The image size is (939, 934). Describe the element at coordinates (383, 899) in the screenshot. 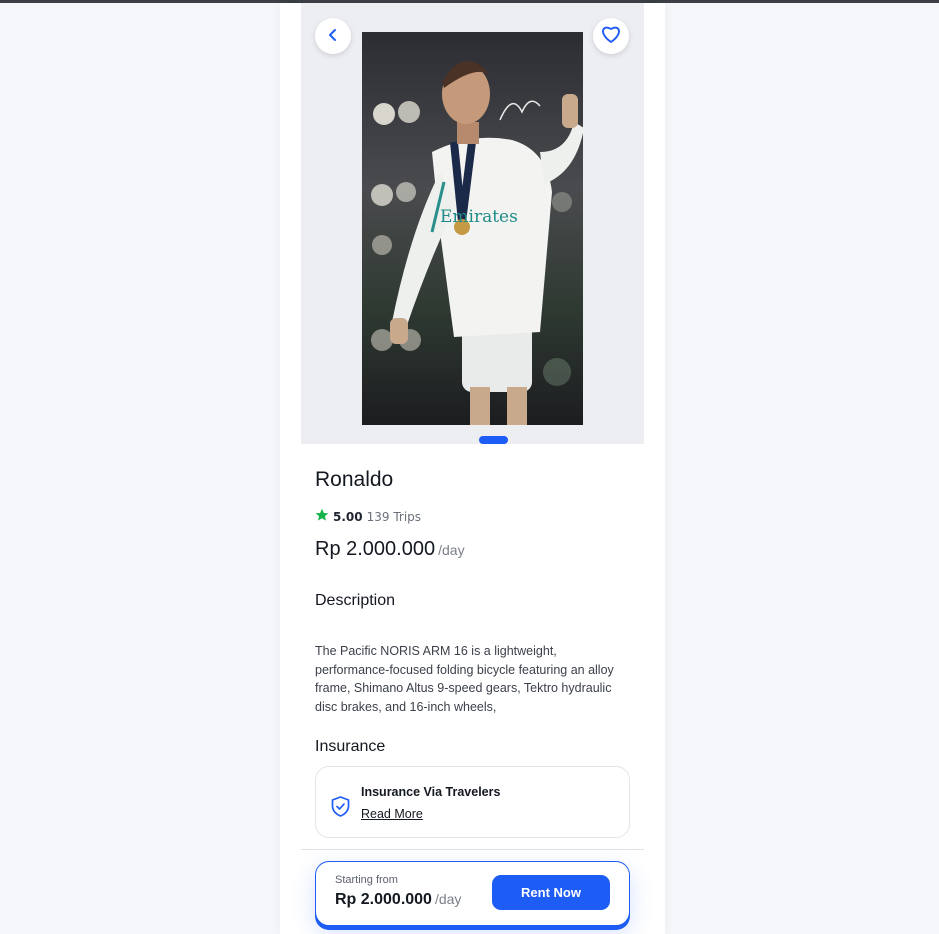

I see `footer-price-amount: Rp 2.000.000` at that location.